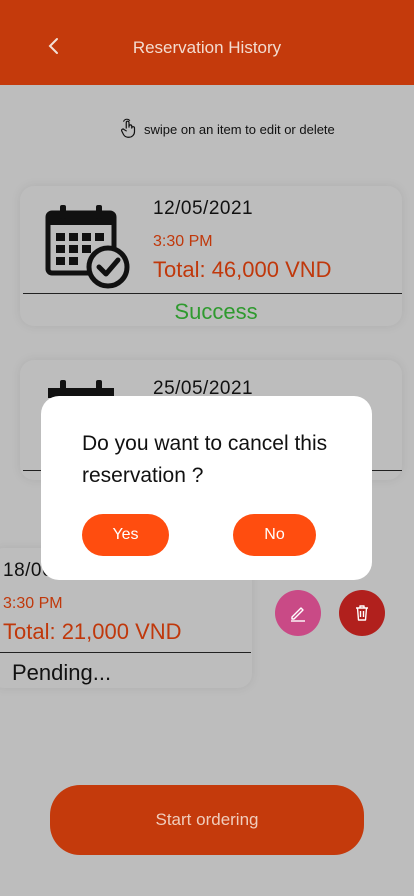 The height and width of the screenshot is (896, 414). Describe the element at coordinates (205, 459) in the screenshot. I see `dialog-question: Do you want to cancel this reservation ?` at that location.